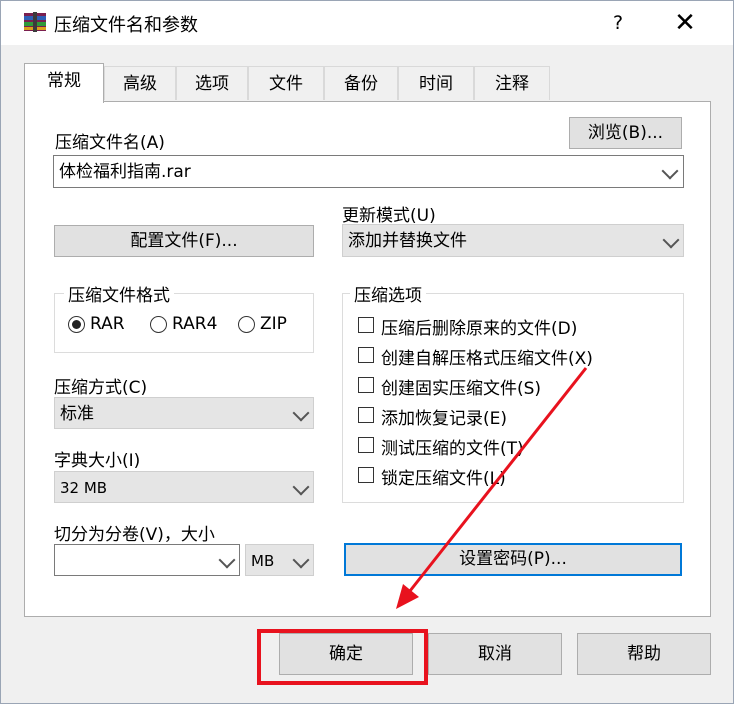  I want to click on checkbox-test-files-label: 测试压缩的文件(T), so click(452, 446).